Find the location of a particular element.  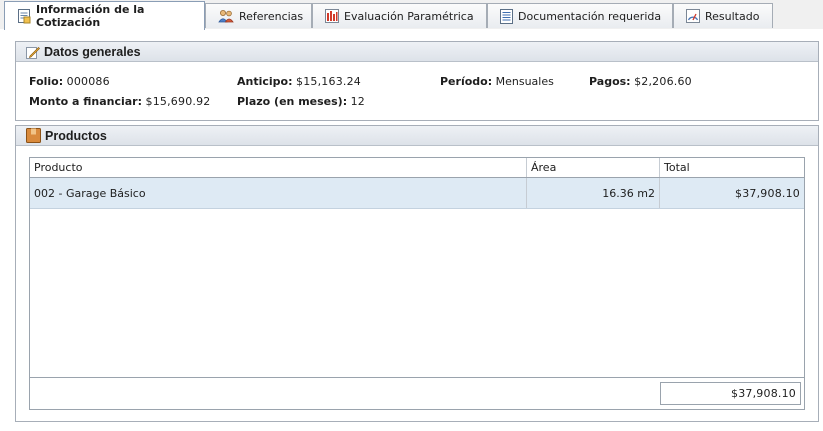

pagos-value: $2,206.60 is located at coordinates (663, 81).